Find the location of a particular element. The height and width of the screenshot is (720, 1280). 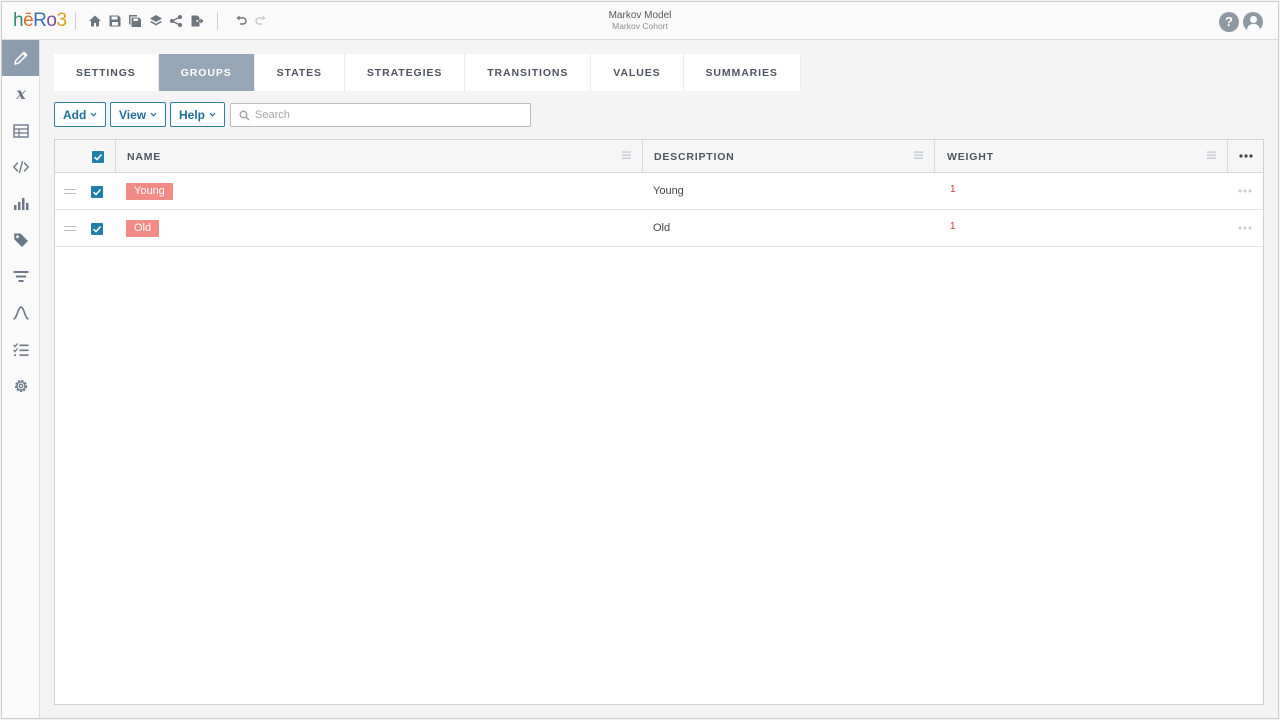

top-bar: hēRo3 Markov Model Markov Cohort ? is located at coordinates (640, 21).